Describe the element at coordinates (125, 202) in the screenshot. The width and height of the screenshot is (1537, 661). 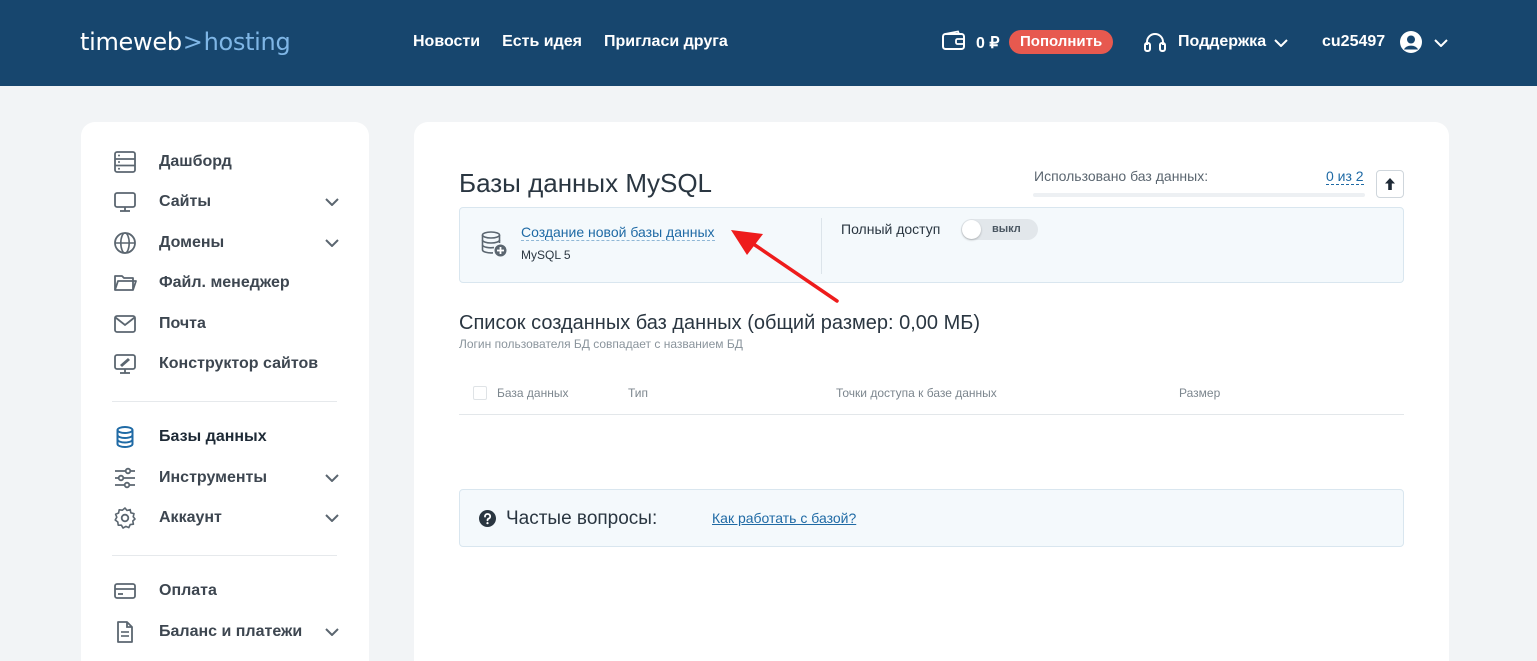
I see `monitor-icon` at that location.